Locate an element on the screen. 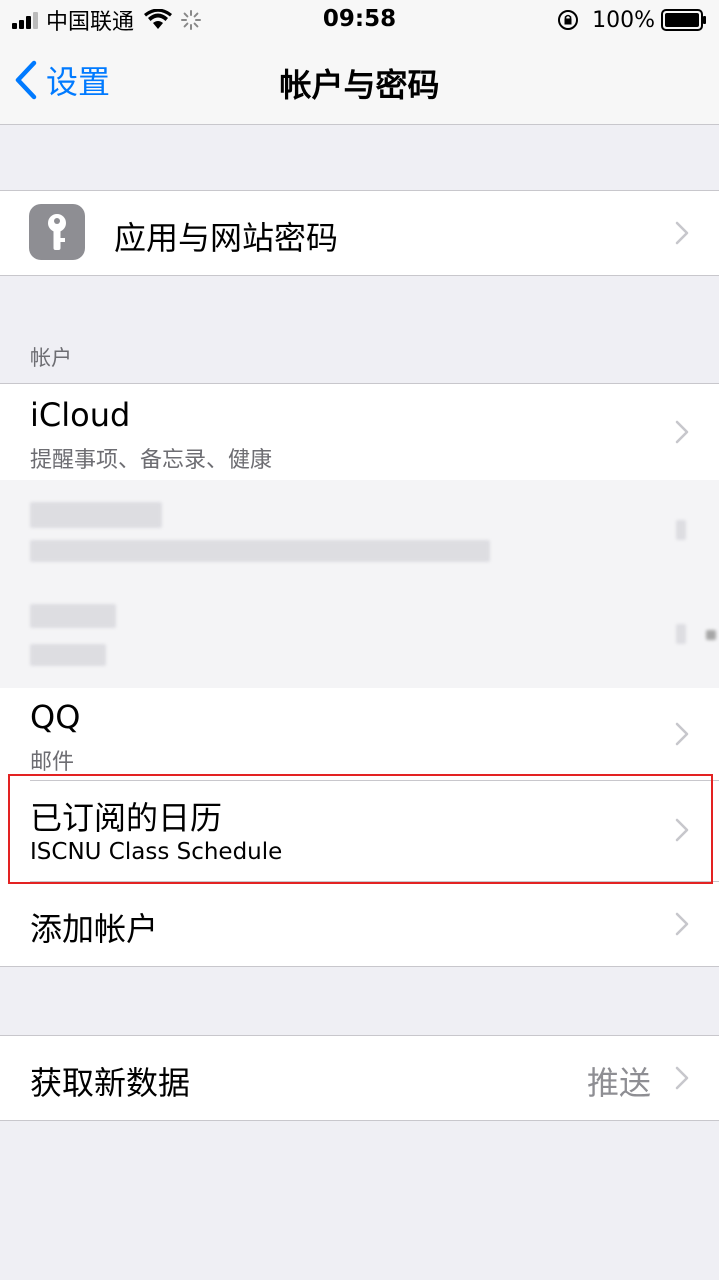 The height and width of the screenshot is (1280, 719). status-right: 100% is located at coordinates (631, 20).